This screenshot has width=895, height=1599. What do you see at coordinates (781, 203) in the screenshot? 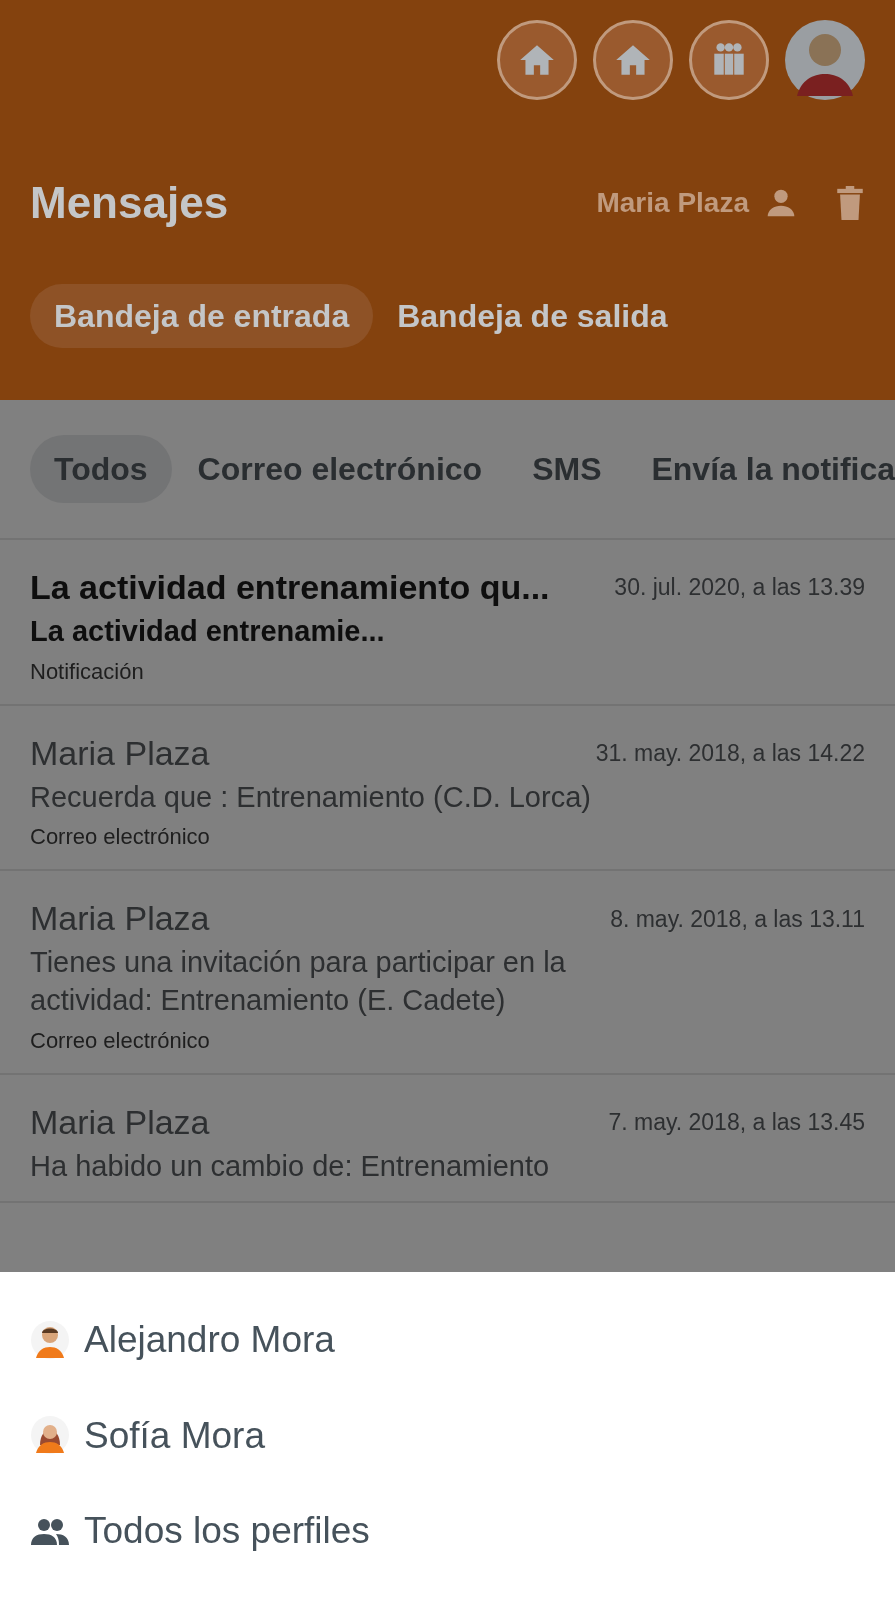
I see `person-icon` at bounding box center [781, 203].